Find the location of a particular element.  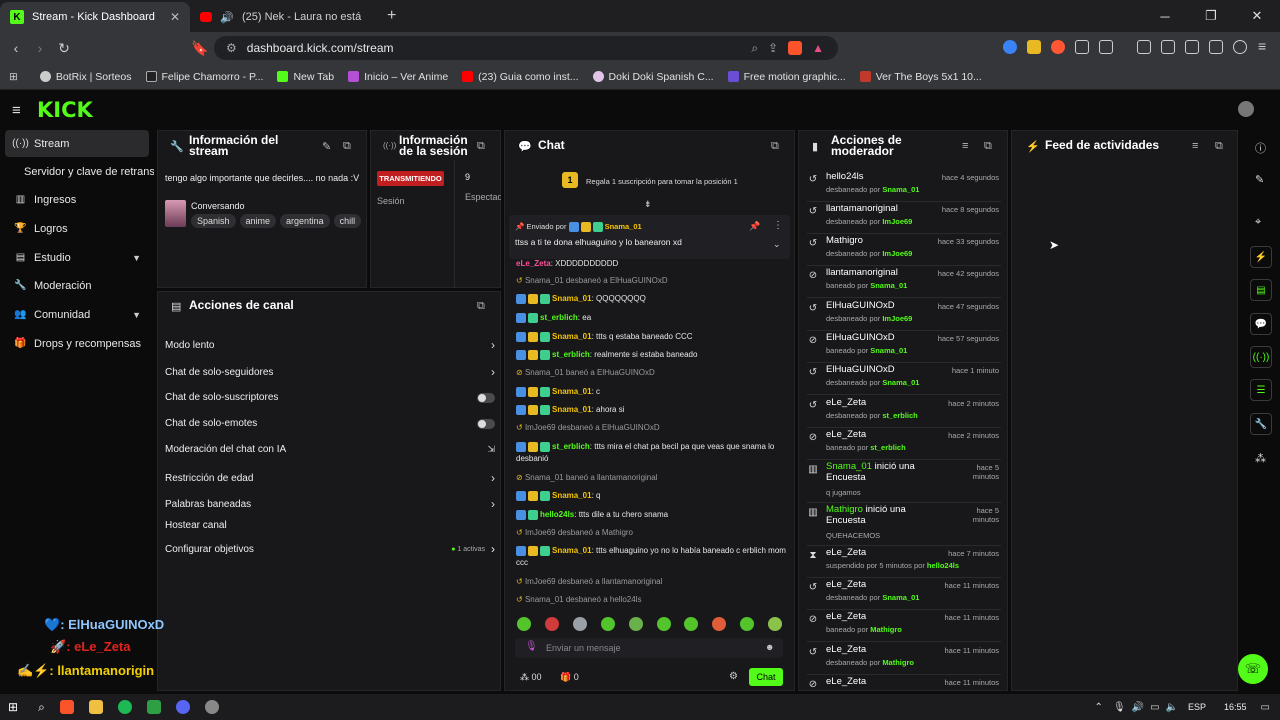

timeout-icon: ⧗ is located at coordinates (813, 555).